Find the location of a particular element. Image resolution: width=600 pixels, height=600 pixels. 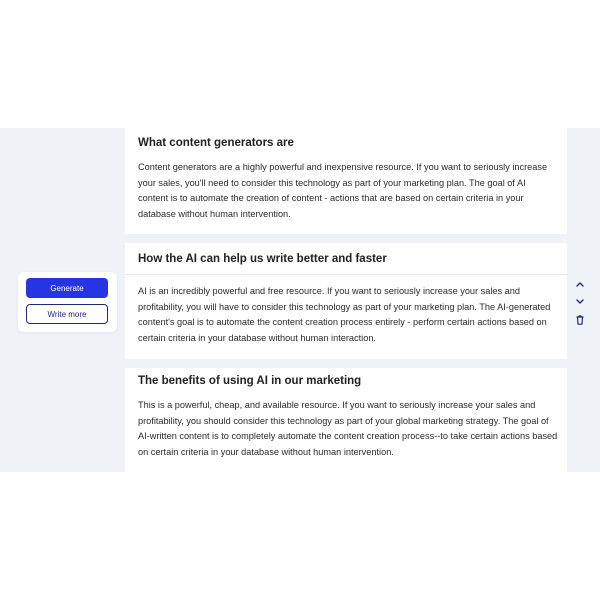

trash-icon is located at coordinates (580, 320).